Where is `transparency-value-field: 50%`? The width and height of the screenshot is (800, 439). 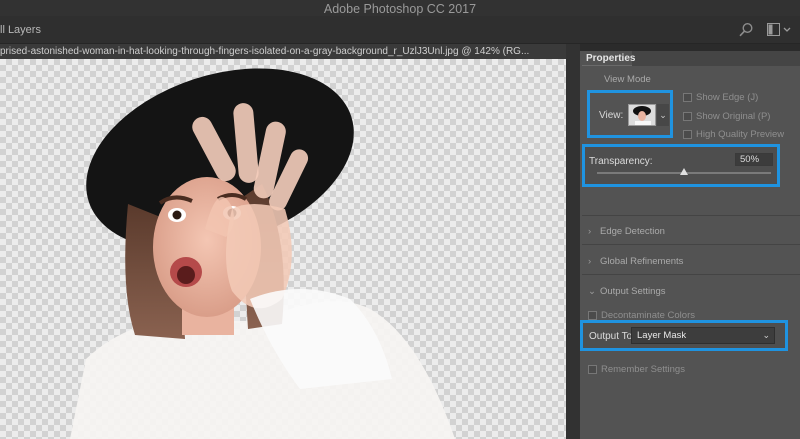 transparency-value-field: 50% is located at coordinates (754, 159).